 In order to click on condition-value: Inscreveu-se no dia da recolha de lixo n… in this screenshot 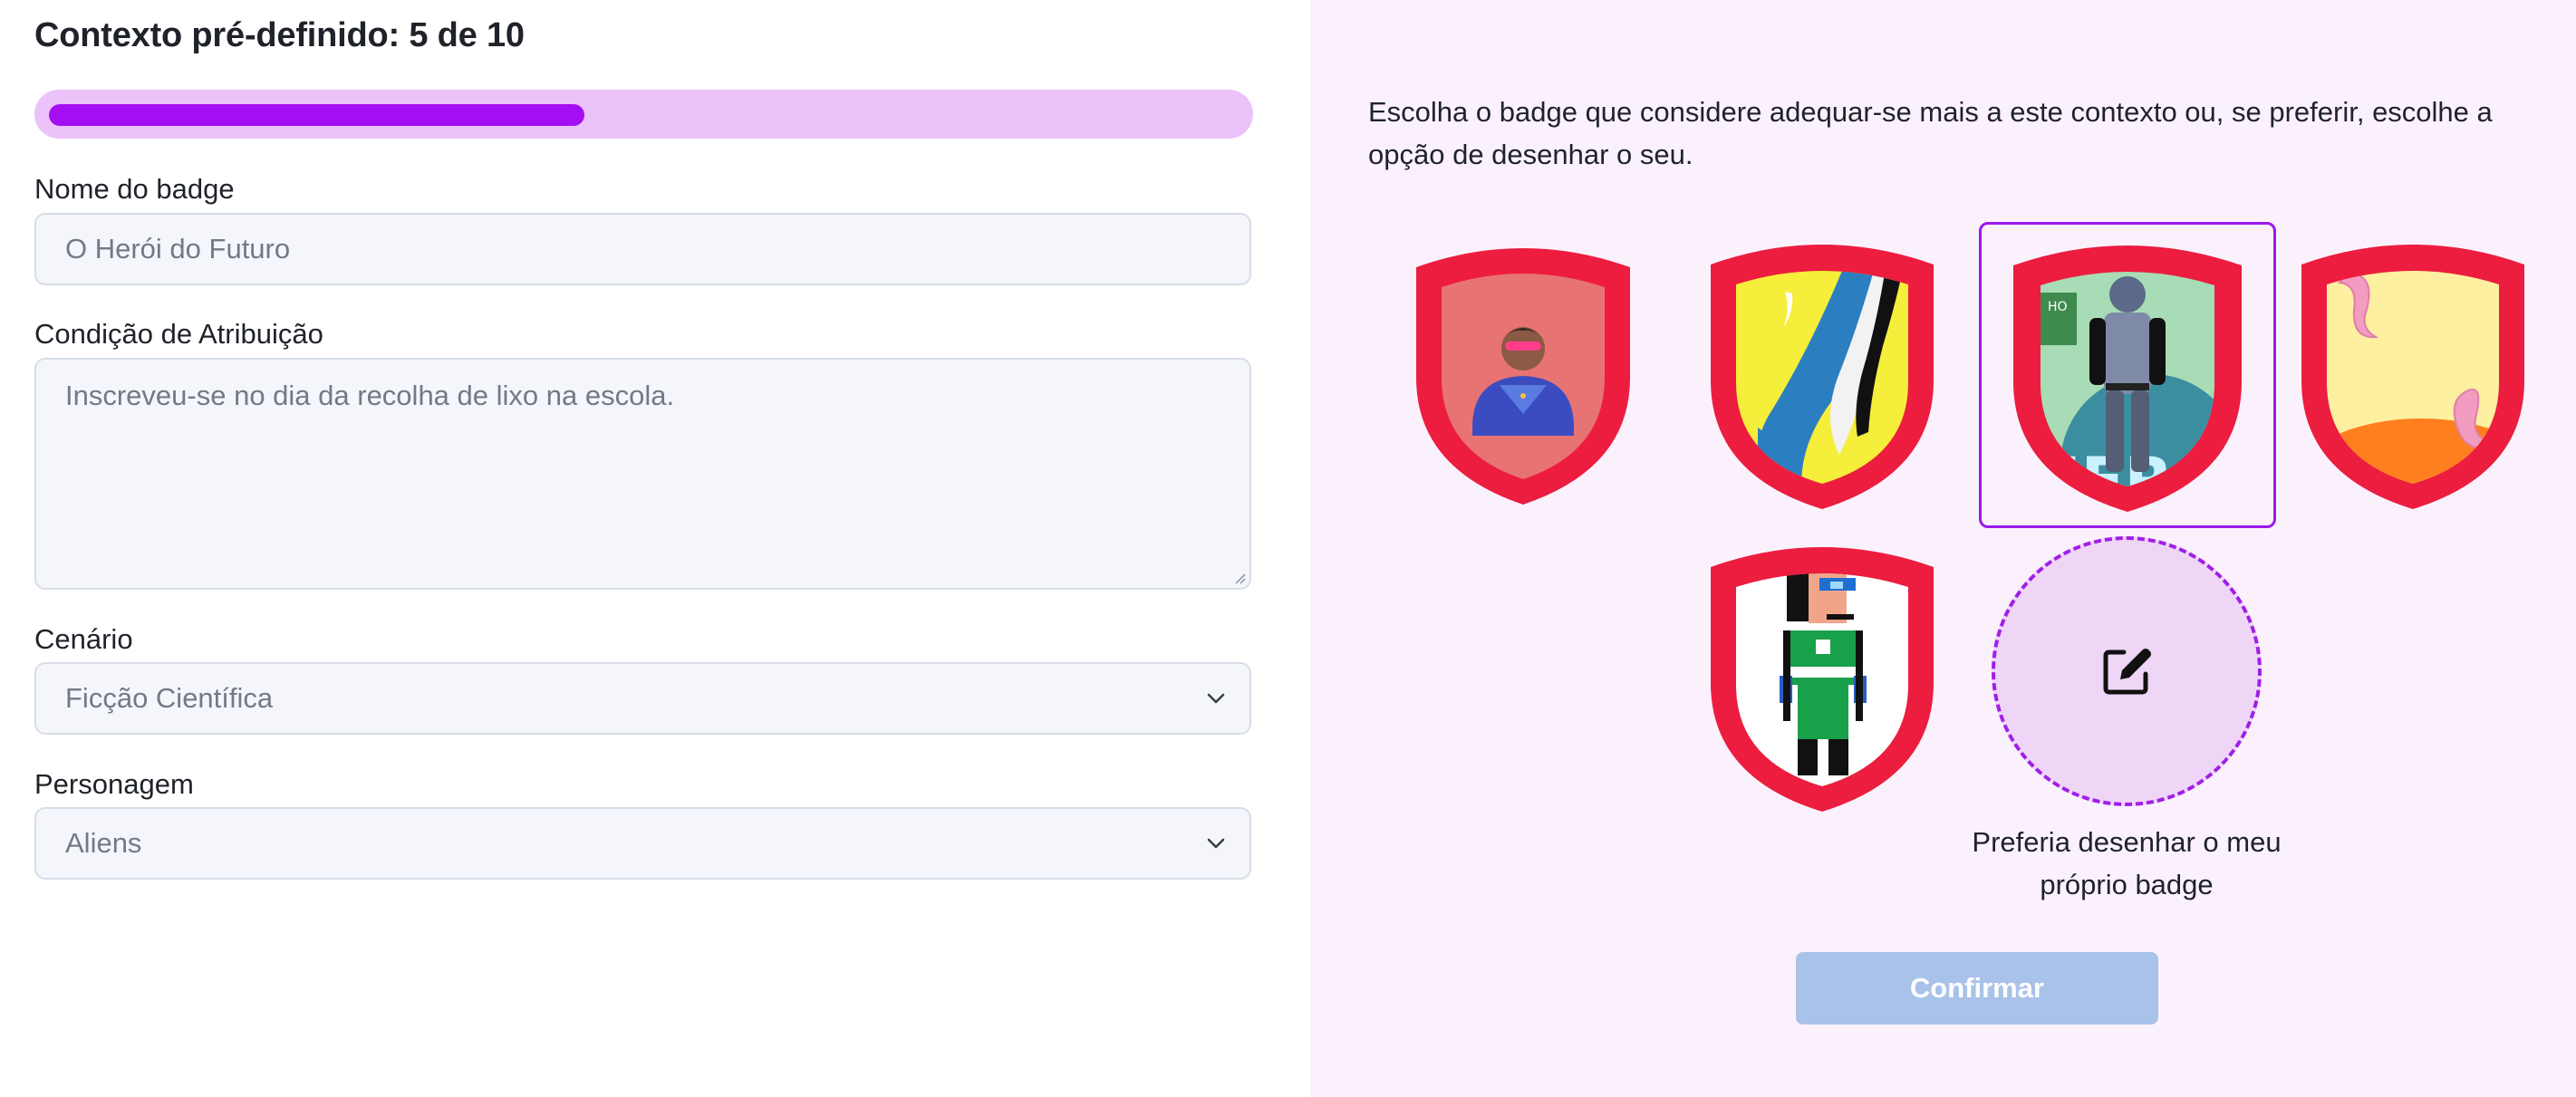, I will do `click(370, 395)`.